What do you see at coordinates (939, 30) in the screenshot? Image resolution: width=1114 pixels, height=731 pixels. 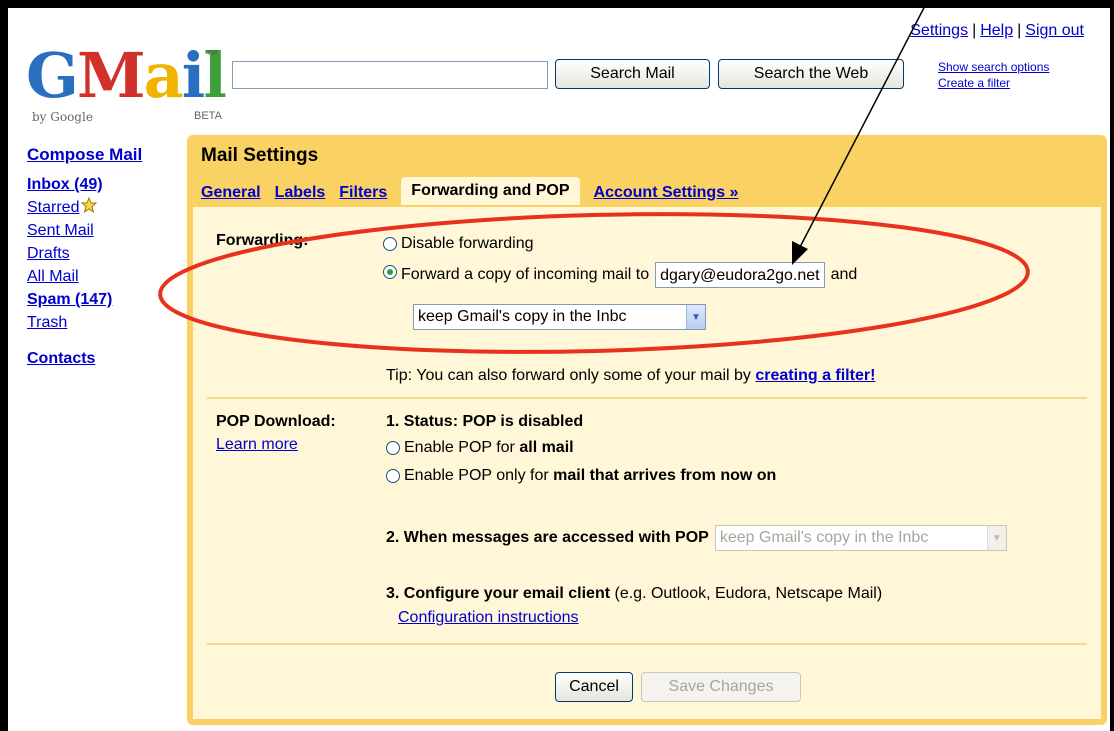 I see `settings-link: Settings` at bounding box center [939, 30].